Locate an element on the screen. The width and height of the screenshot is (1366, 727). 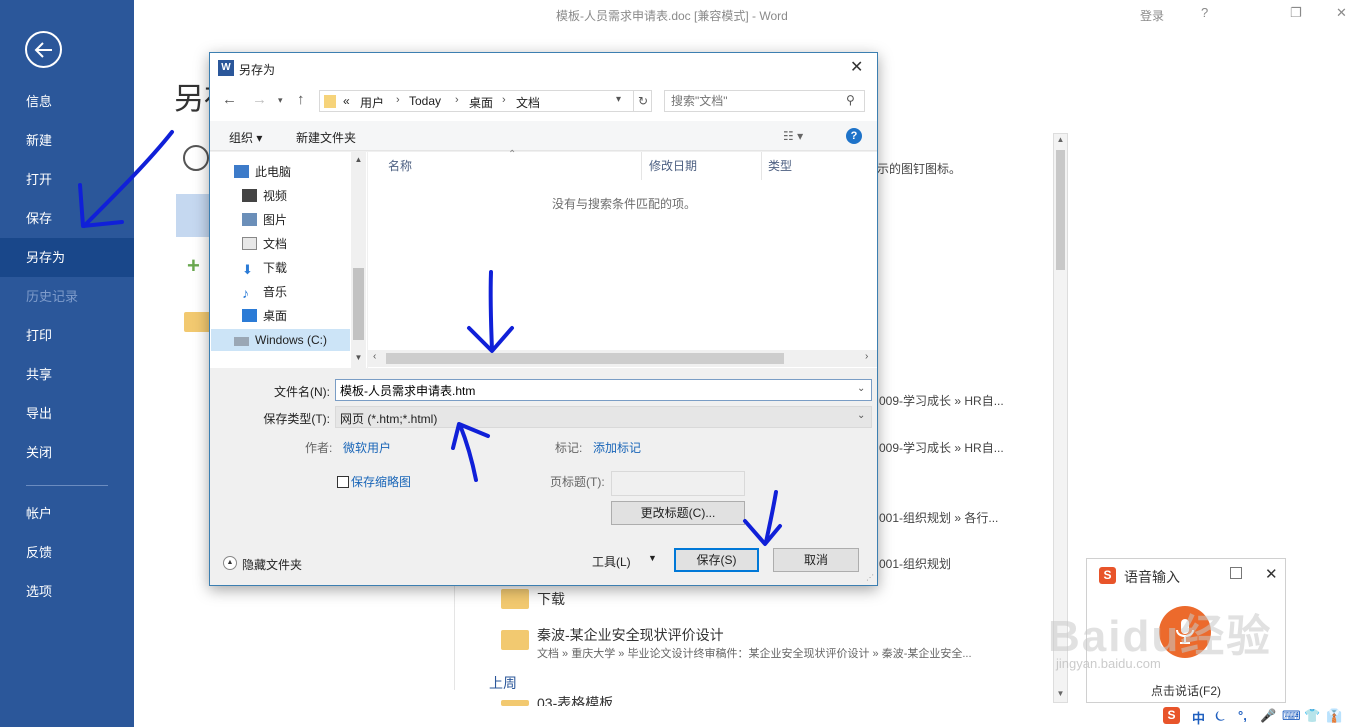
nav-share: 共享 is located at coordinates (67, 374).